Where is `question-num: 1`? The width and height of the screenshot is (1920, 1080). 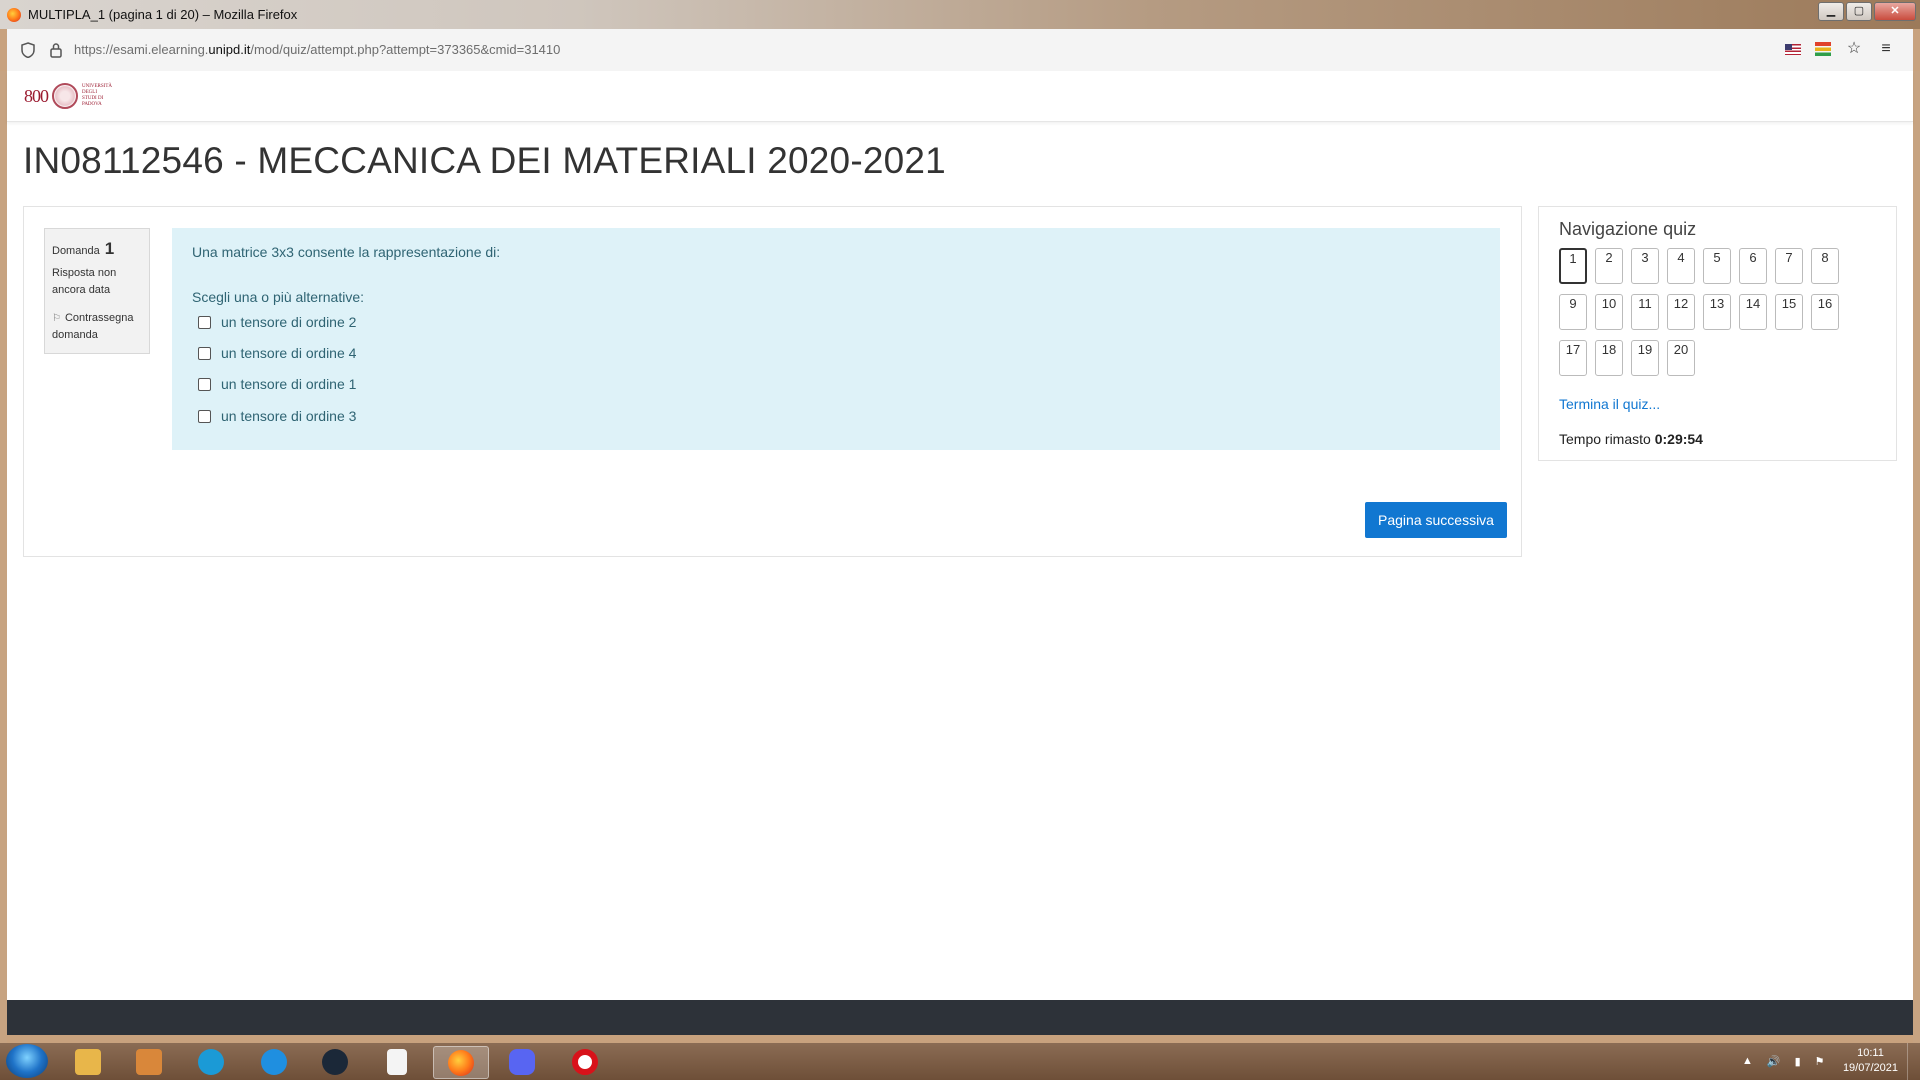
question-num: 1 is located at coordinates (109, 248).